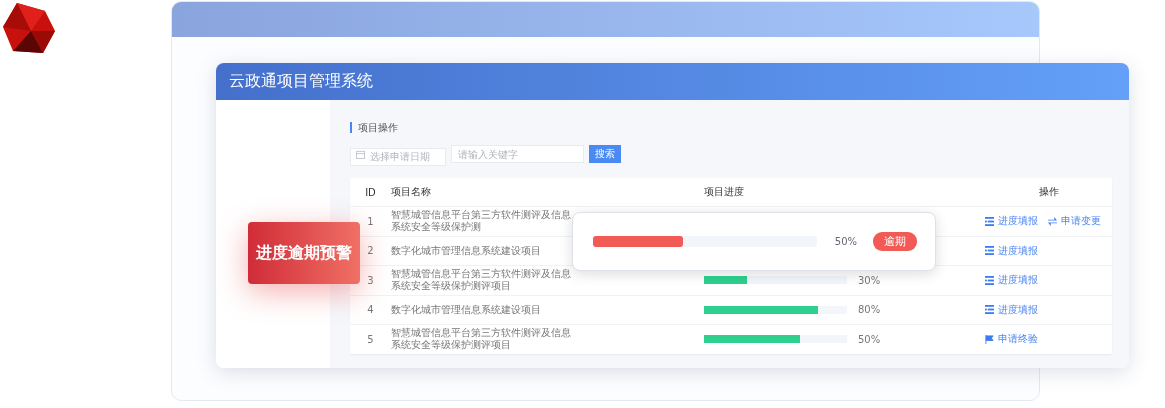 This screenshot has width=1165, height=408. What do you see at coordinates (370, 221) in the screenshot?
I see `table-cell-text: 1` at bounding box center [370, 221].